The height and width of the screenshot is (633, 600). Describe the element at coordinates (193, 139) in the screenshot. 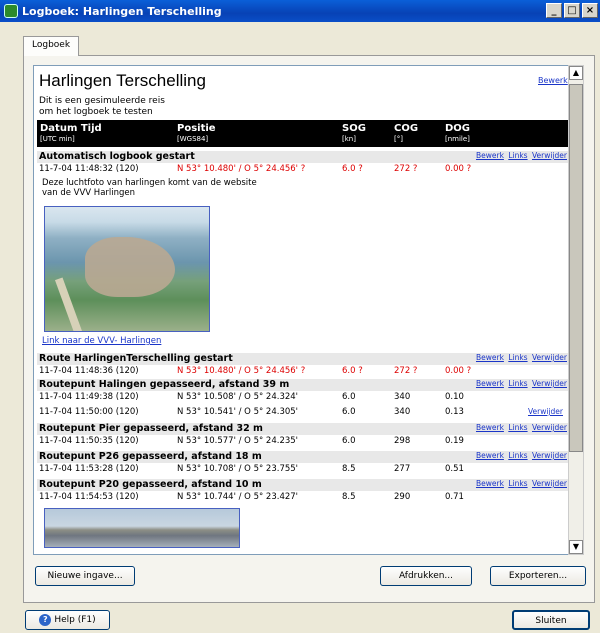

I see `col-position-unit: [WGS84]` at that location.